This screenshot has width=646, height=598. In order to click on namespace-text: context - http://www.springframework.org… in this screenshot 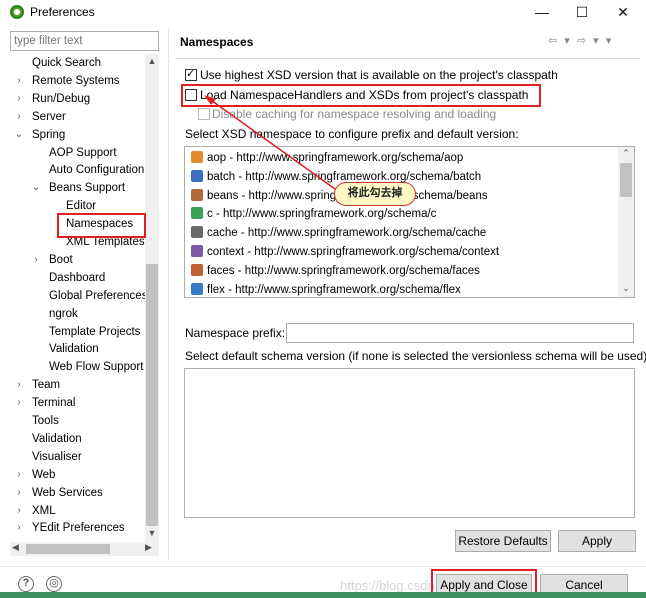, I will do `click(353, 252)`.